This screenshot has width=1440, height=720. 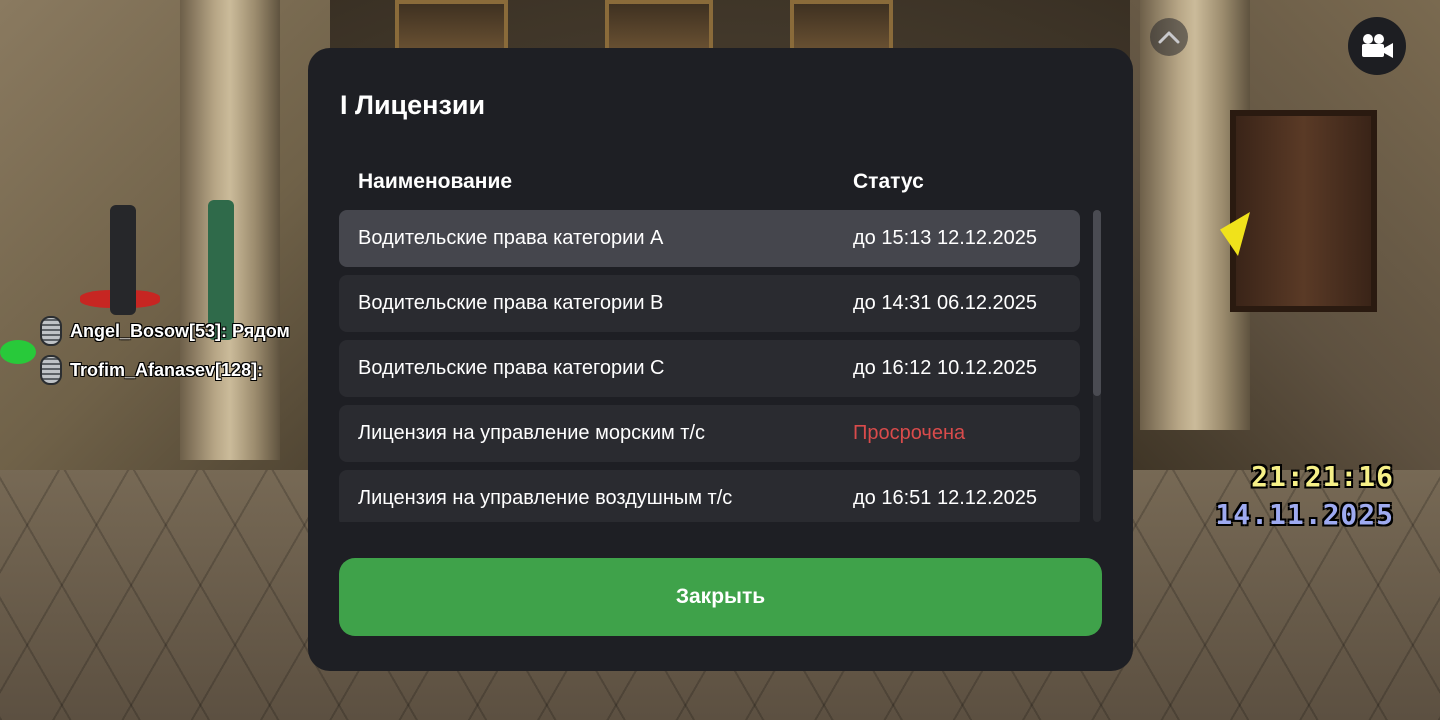 What do you see at coordinates (945, 238) in the screenshot?
I see `license-status: до 15:13 12.12.2025` at bounding box center [945, 238].